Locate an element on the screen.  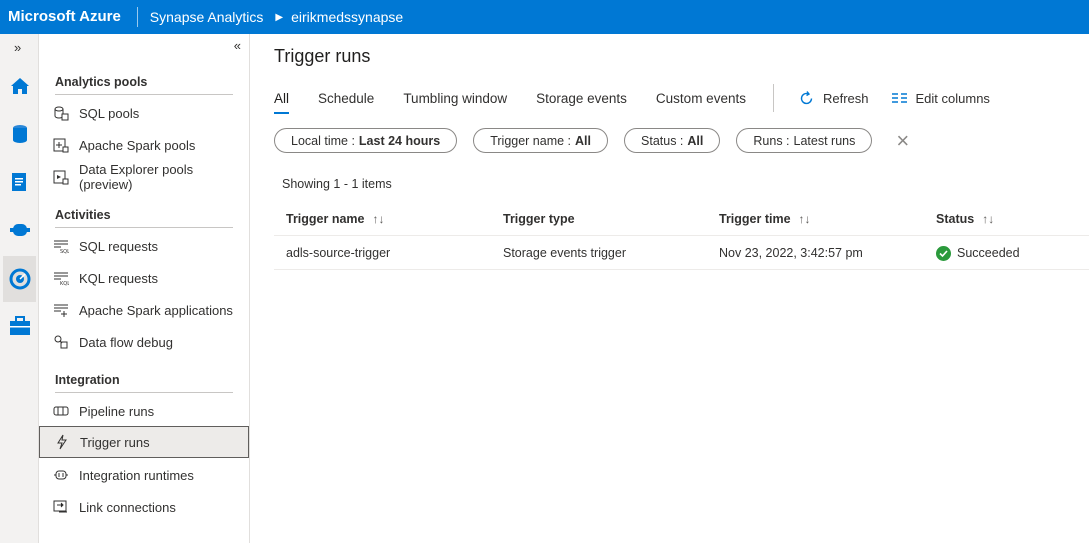
cell-trigger-name: adls-source-trigger is located at coordinates (338, 253).